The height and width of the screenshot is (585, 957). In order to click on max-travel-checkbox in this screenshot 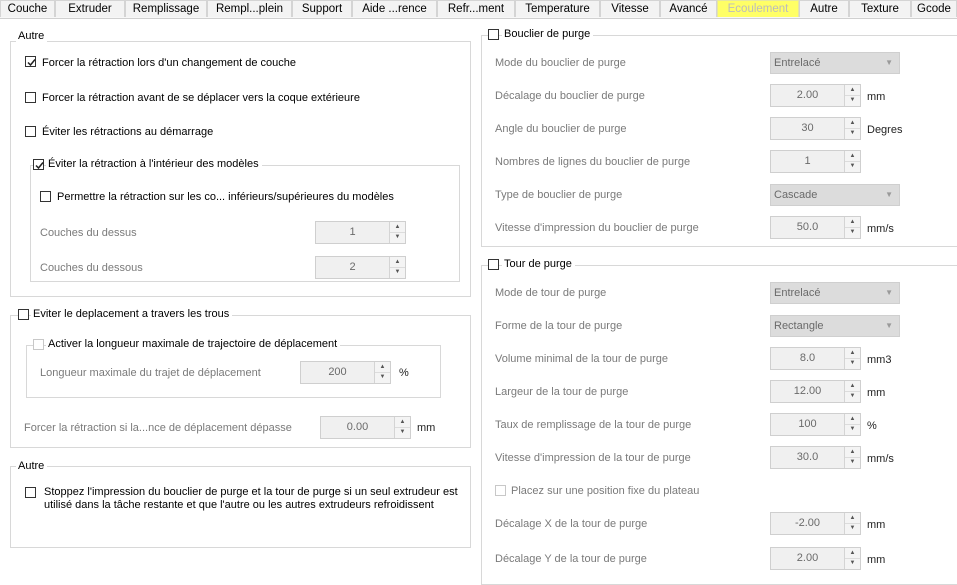, I will do `click(38, 344)`.